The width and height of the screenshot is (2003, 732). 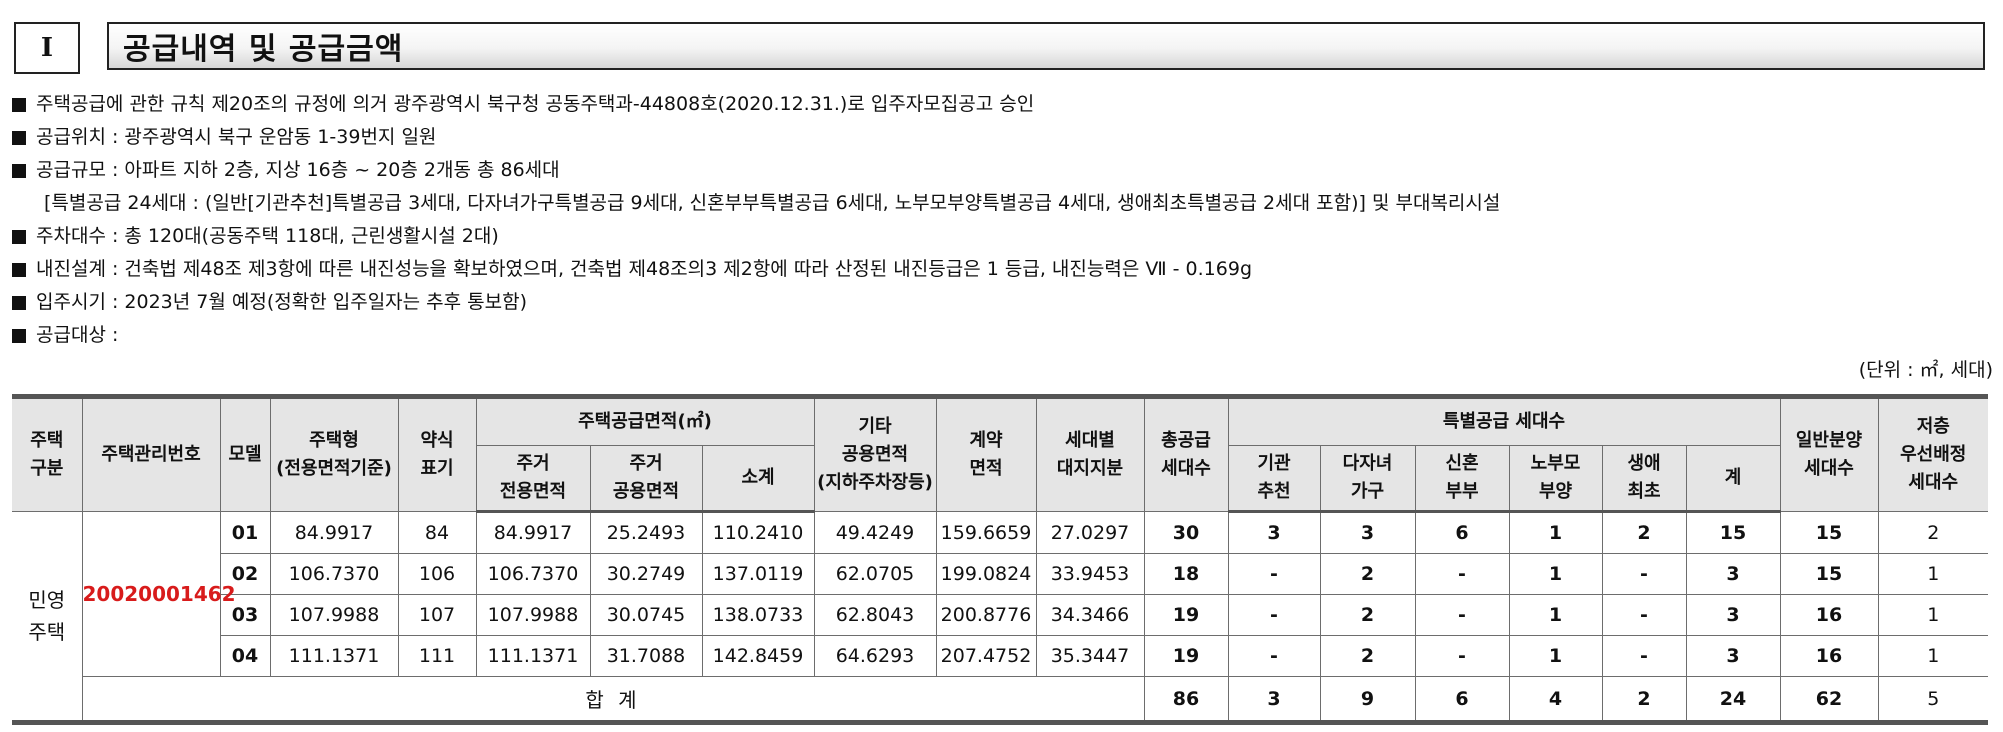 I want to click on cell-land: 33.9453, so click(x=1090, y=574).